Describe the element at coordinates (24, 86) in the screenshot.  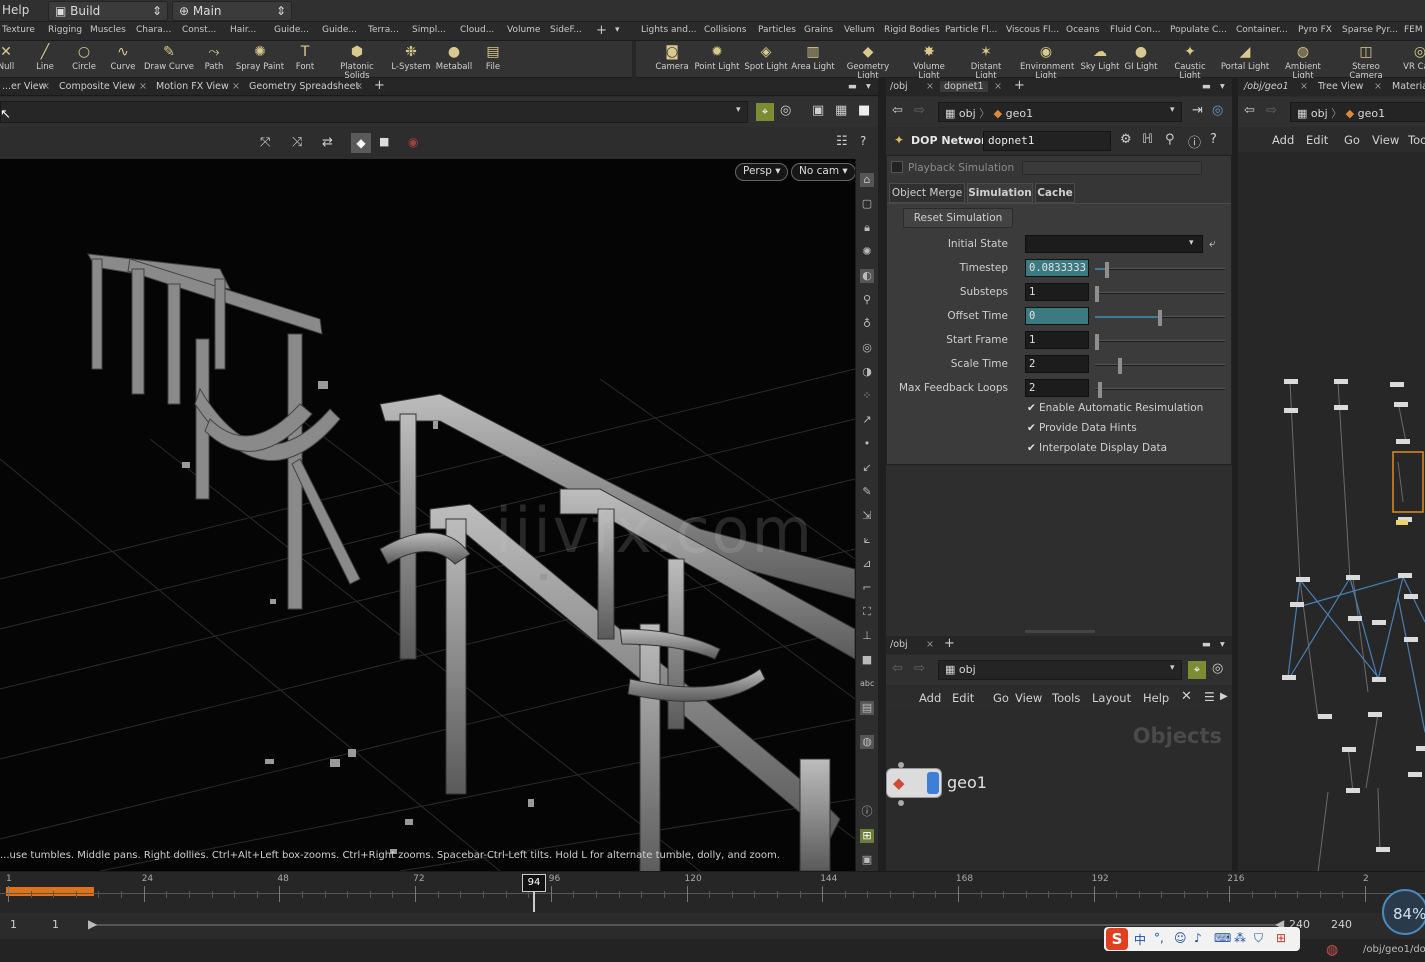
I see `tab-scene-view: ...er View` at that location.